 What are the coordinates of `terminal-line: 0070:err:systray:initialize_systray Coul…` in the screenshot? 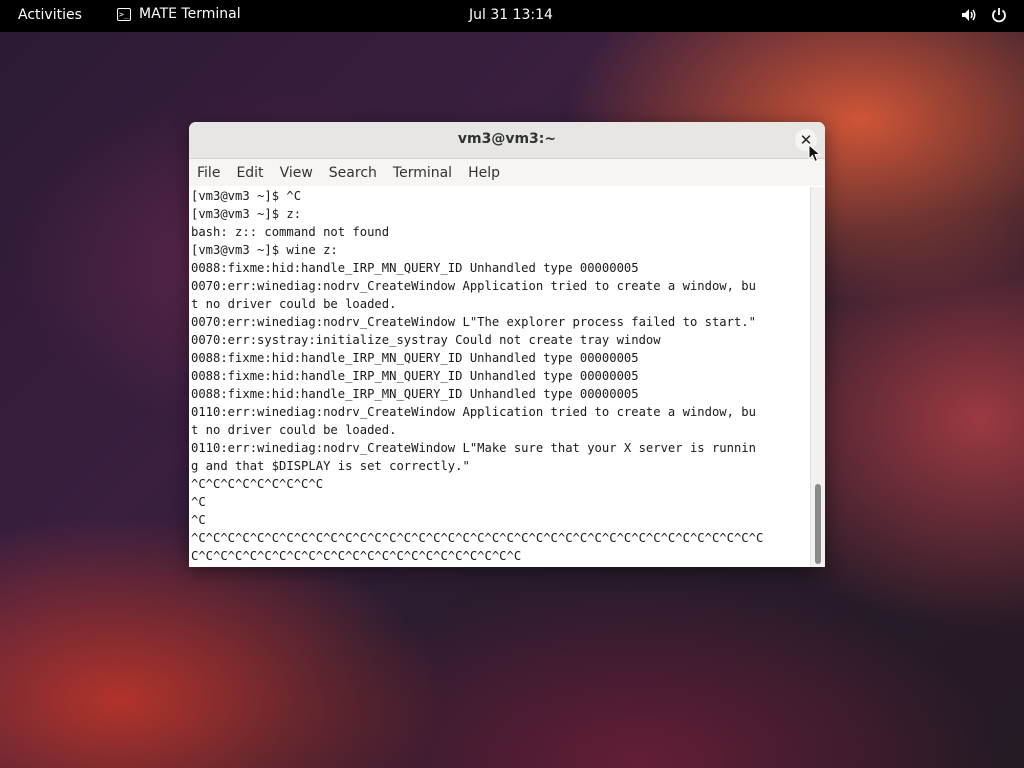 It's located at (426, 340).